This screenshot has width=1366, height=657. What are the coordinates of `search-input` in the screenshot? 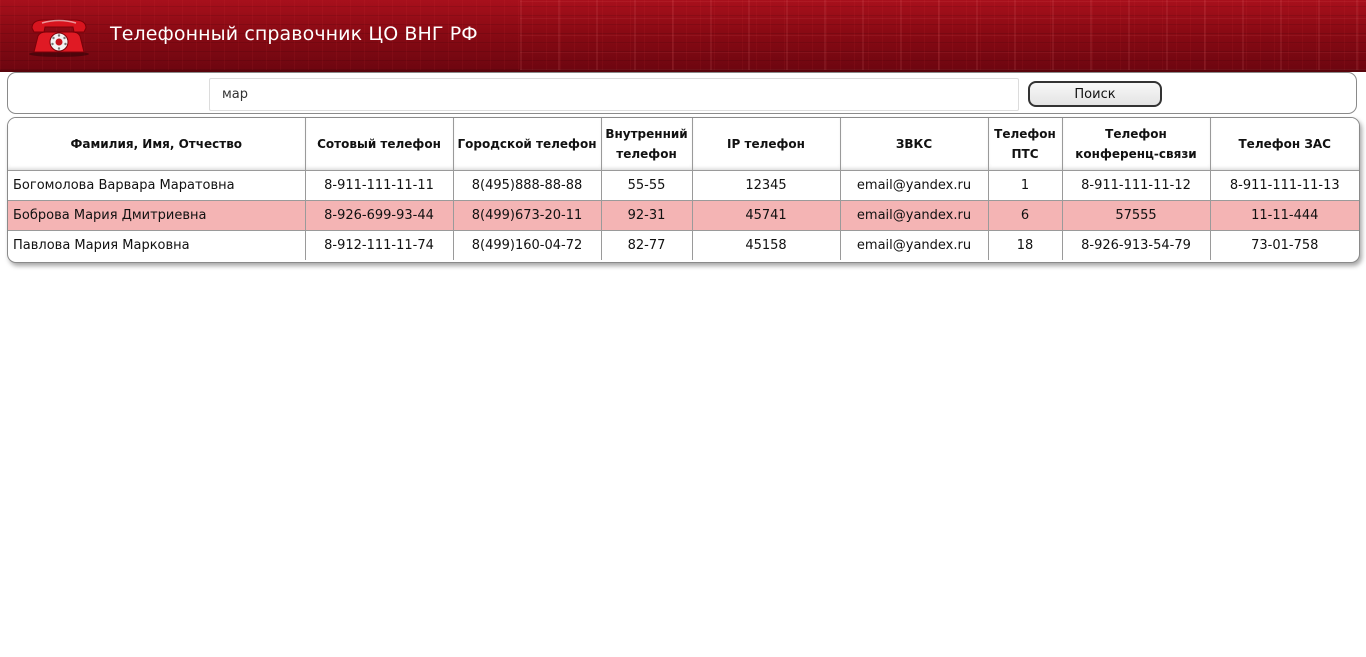 It's located at (614, 94).